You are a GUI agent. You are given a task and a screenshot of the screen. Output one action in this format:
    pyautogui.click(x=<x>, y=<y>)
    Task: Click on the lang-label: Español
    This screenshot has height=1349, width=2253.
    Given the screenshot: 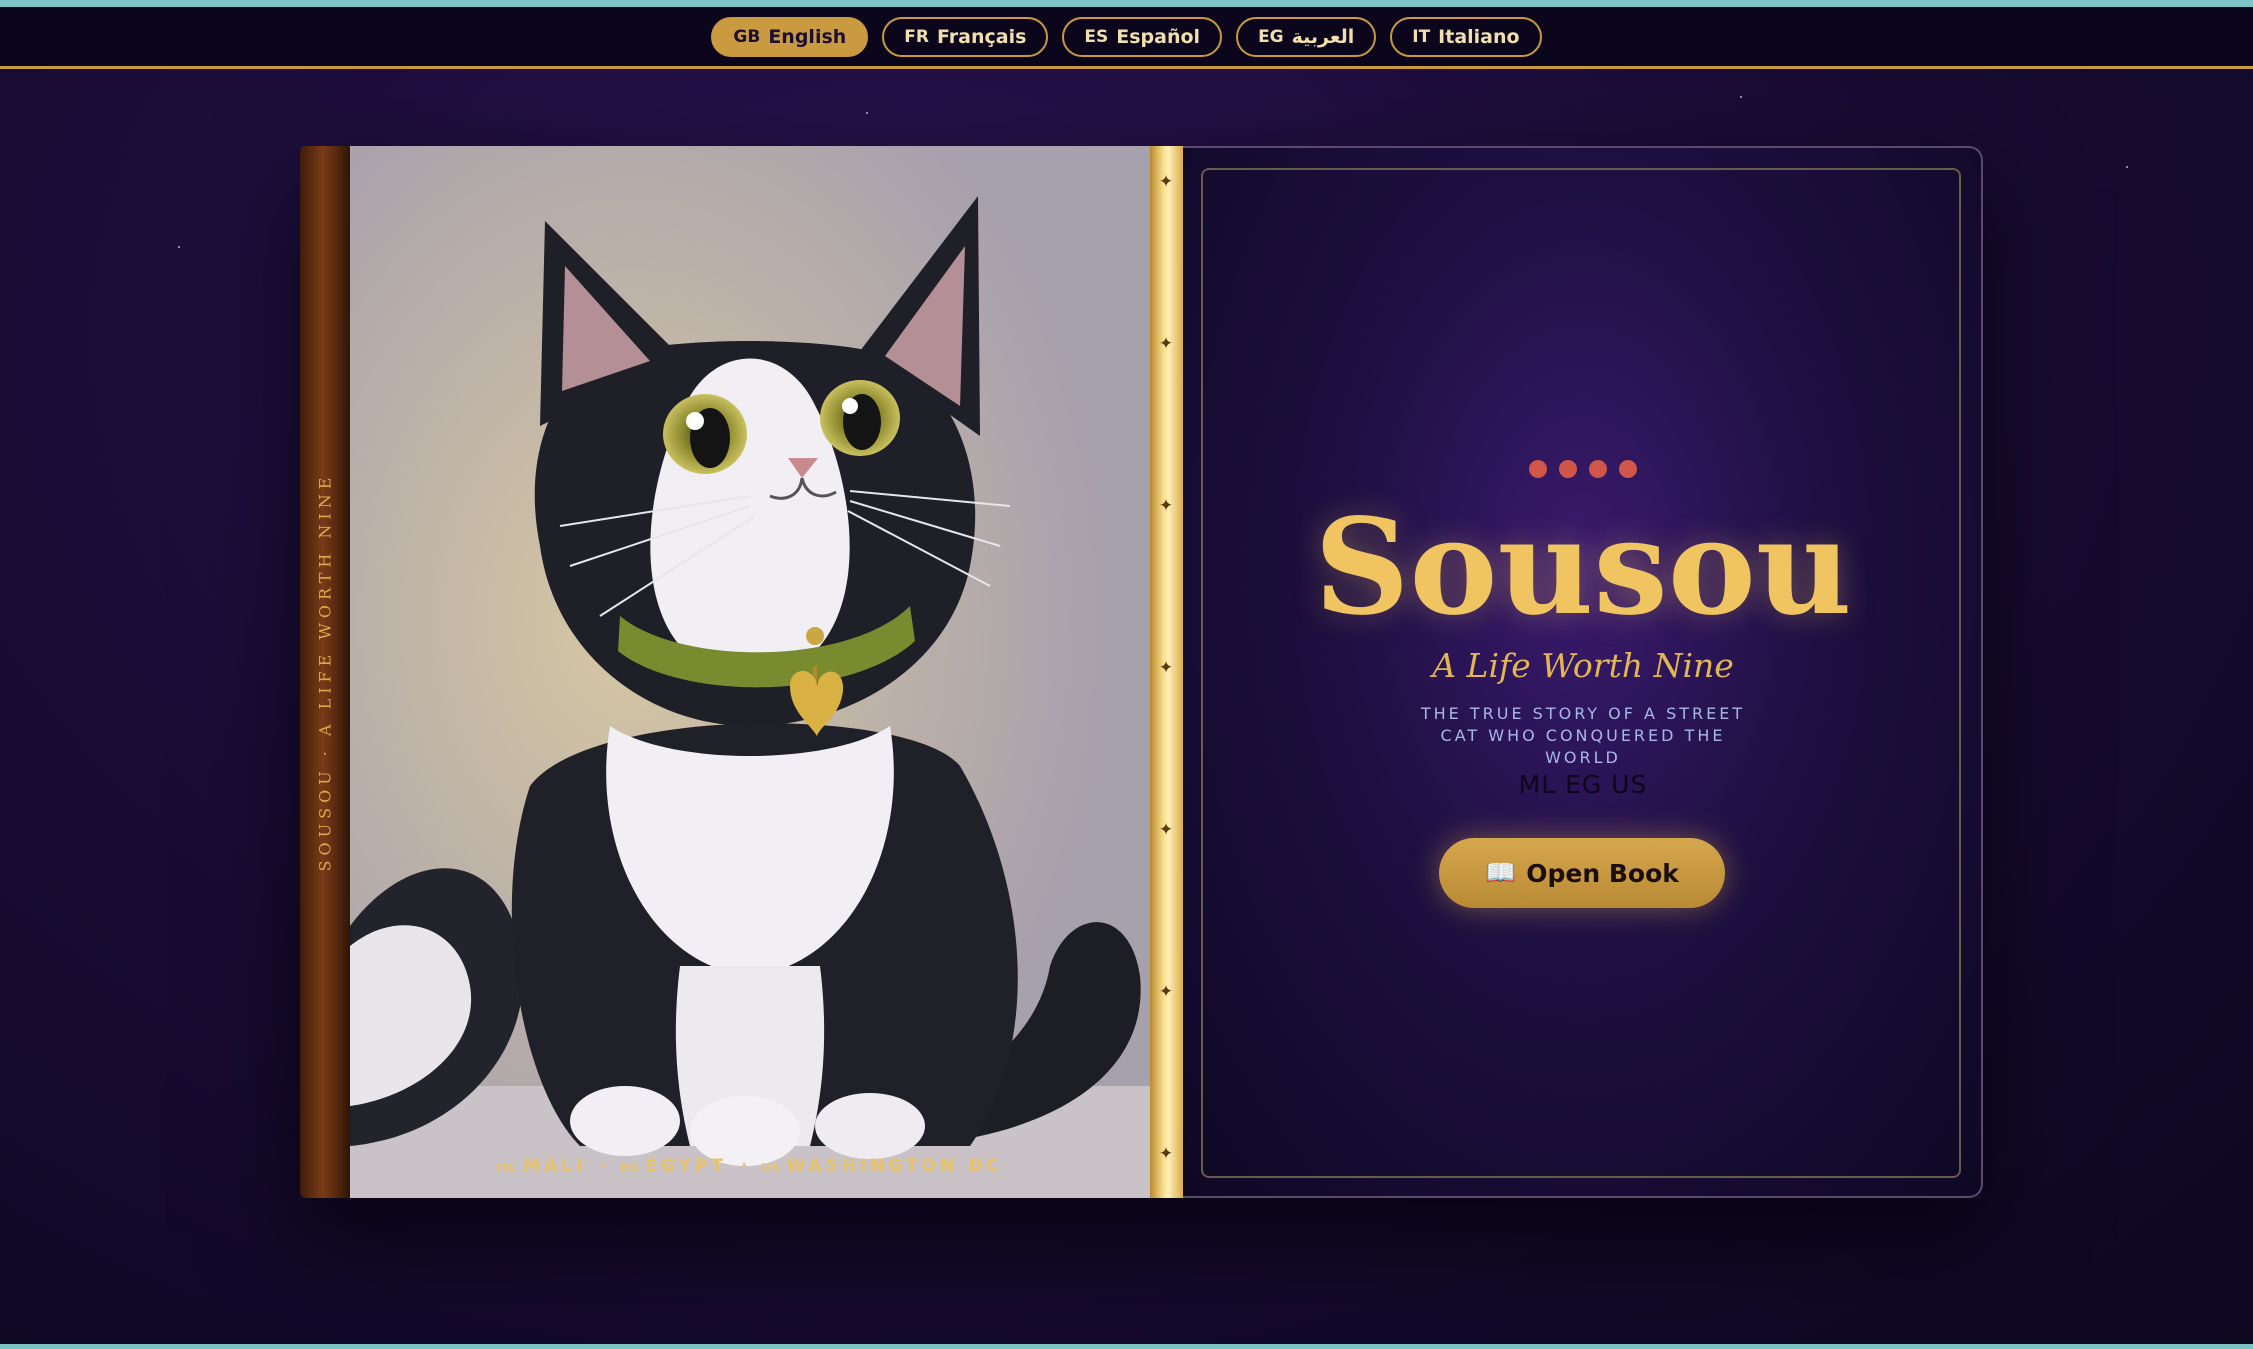 What is the action you would take?
    pyautogui.click(x=1158, y=36)
    